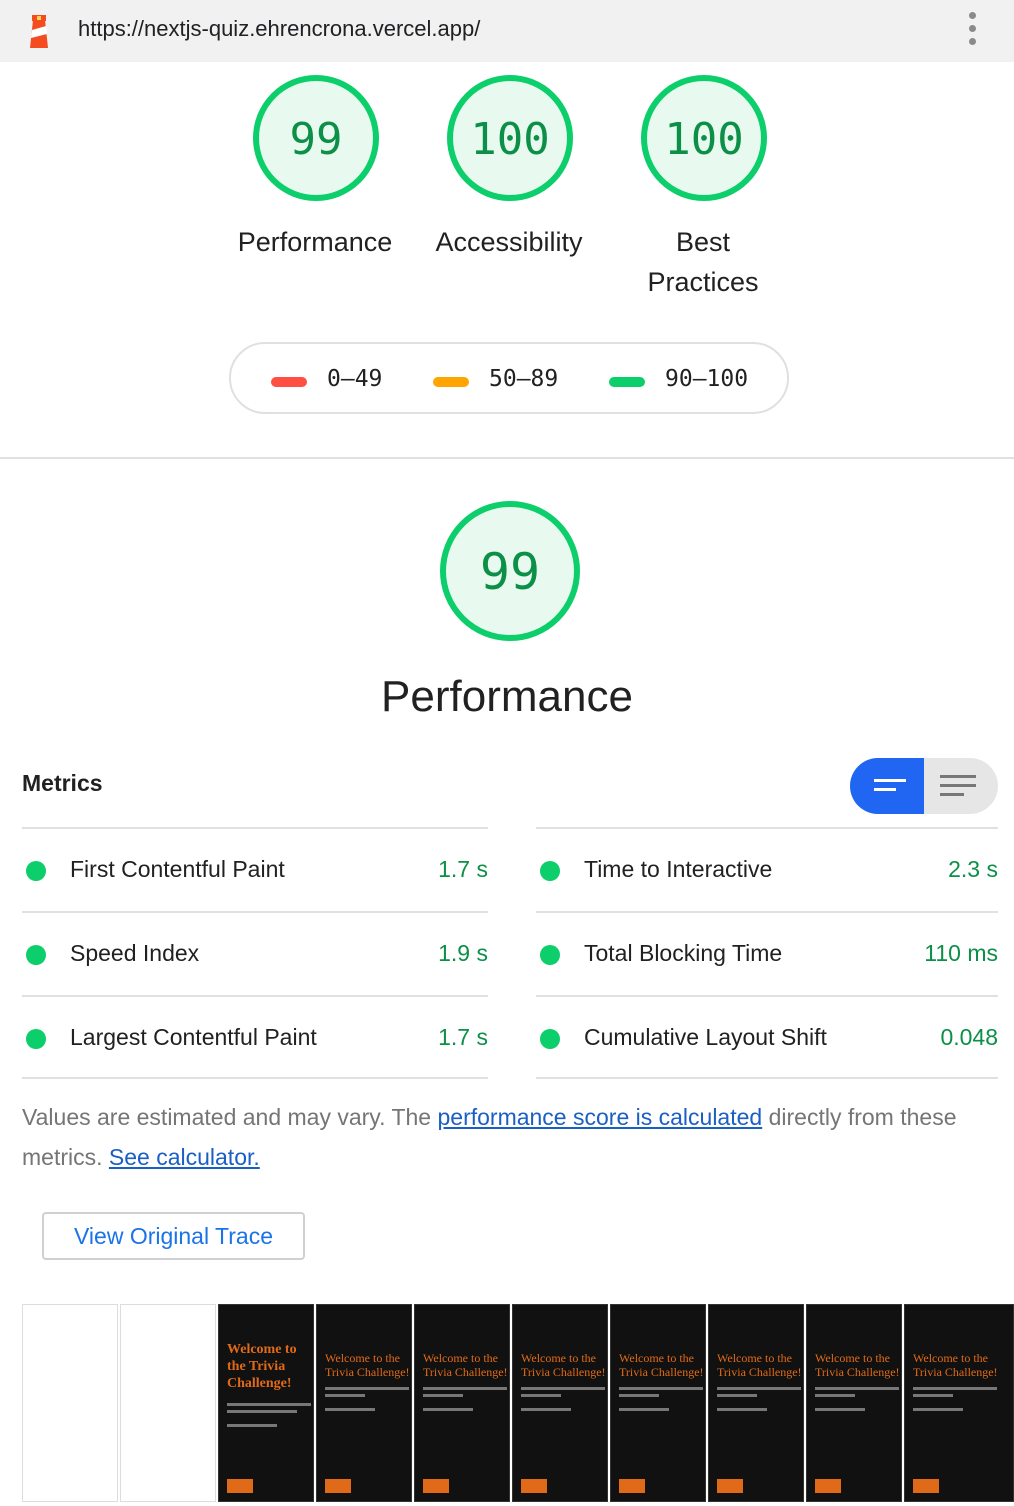 This screenshot has height=1506, width=1014. Describe the element at coordinates (289, 382) in the screenshot. I see `fail-bar-icon` at that location.